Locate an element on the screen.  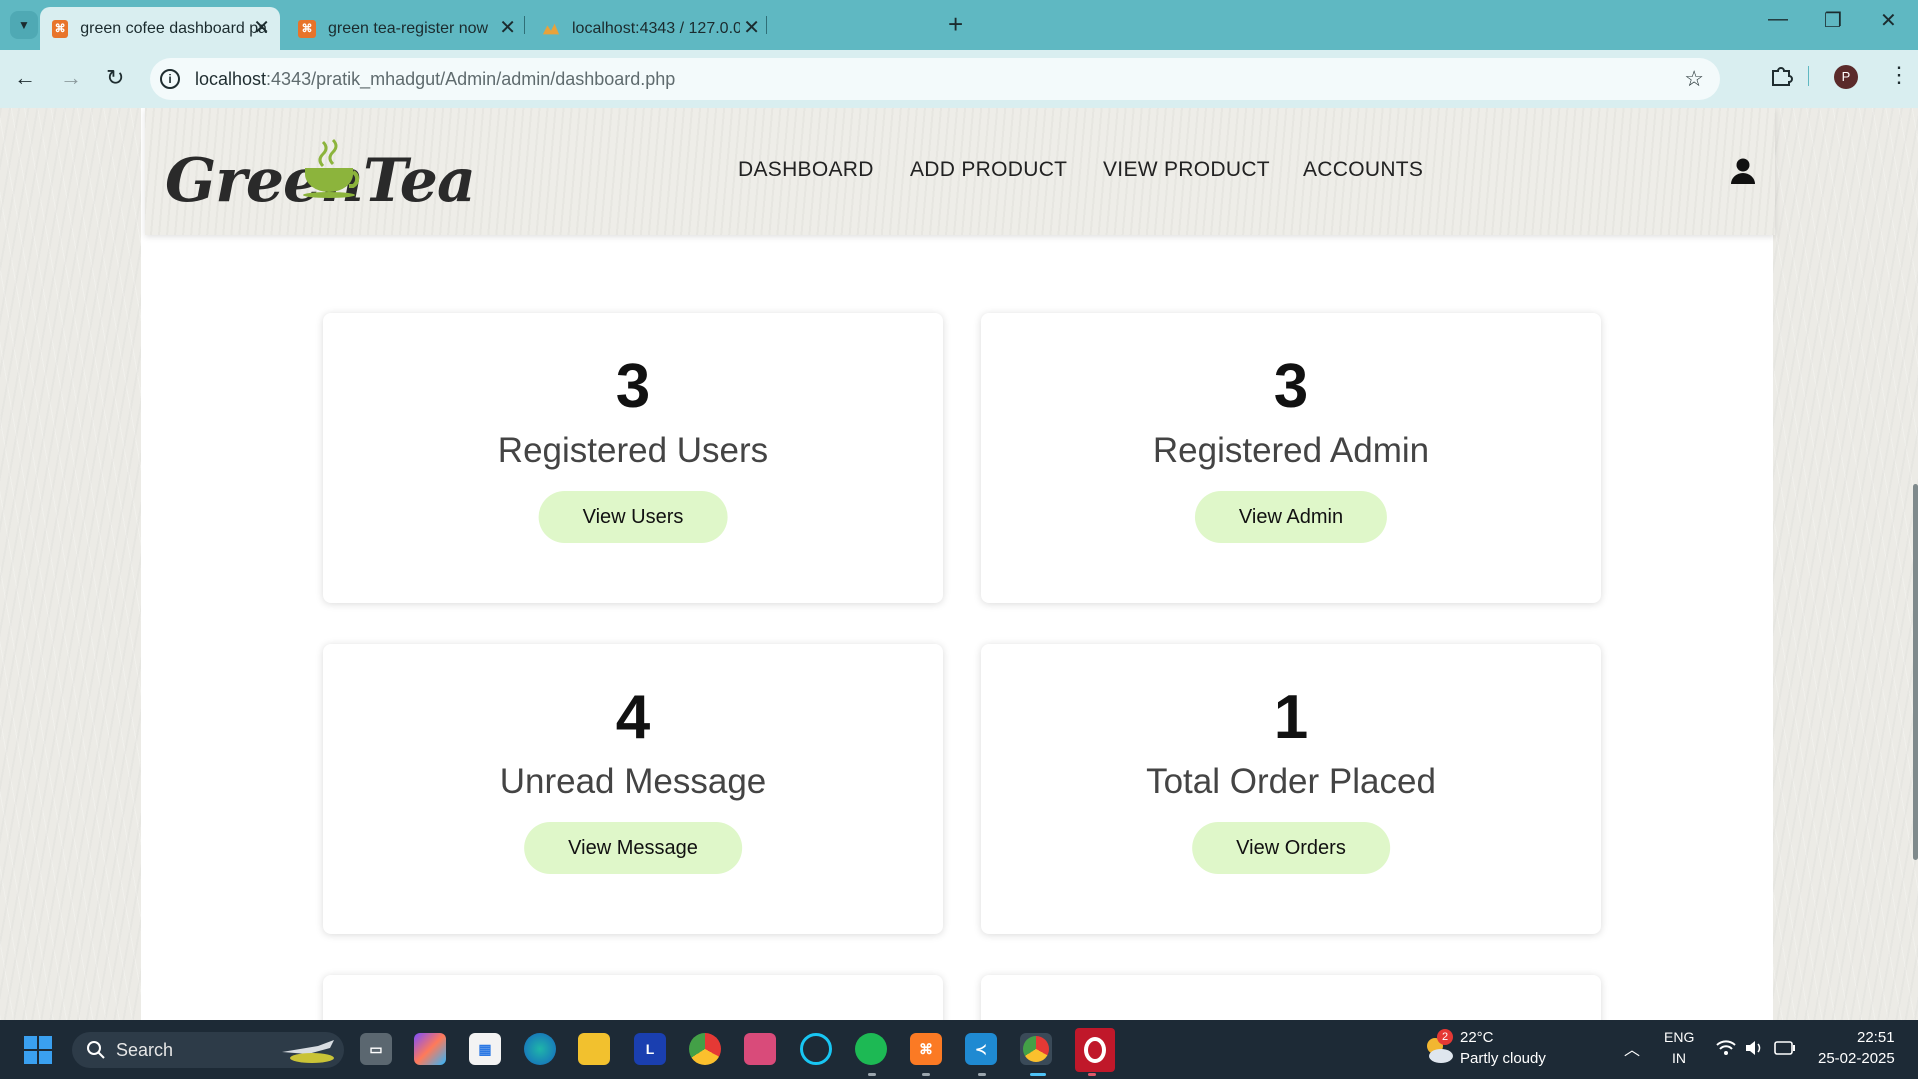
tab-title: green cofee dashboard panel is located at coordinates (174, 28).